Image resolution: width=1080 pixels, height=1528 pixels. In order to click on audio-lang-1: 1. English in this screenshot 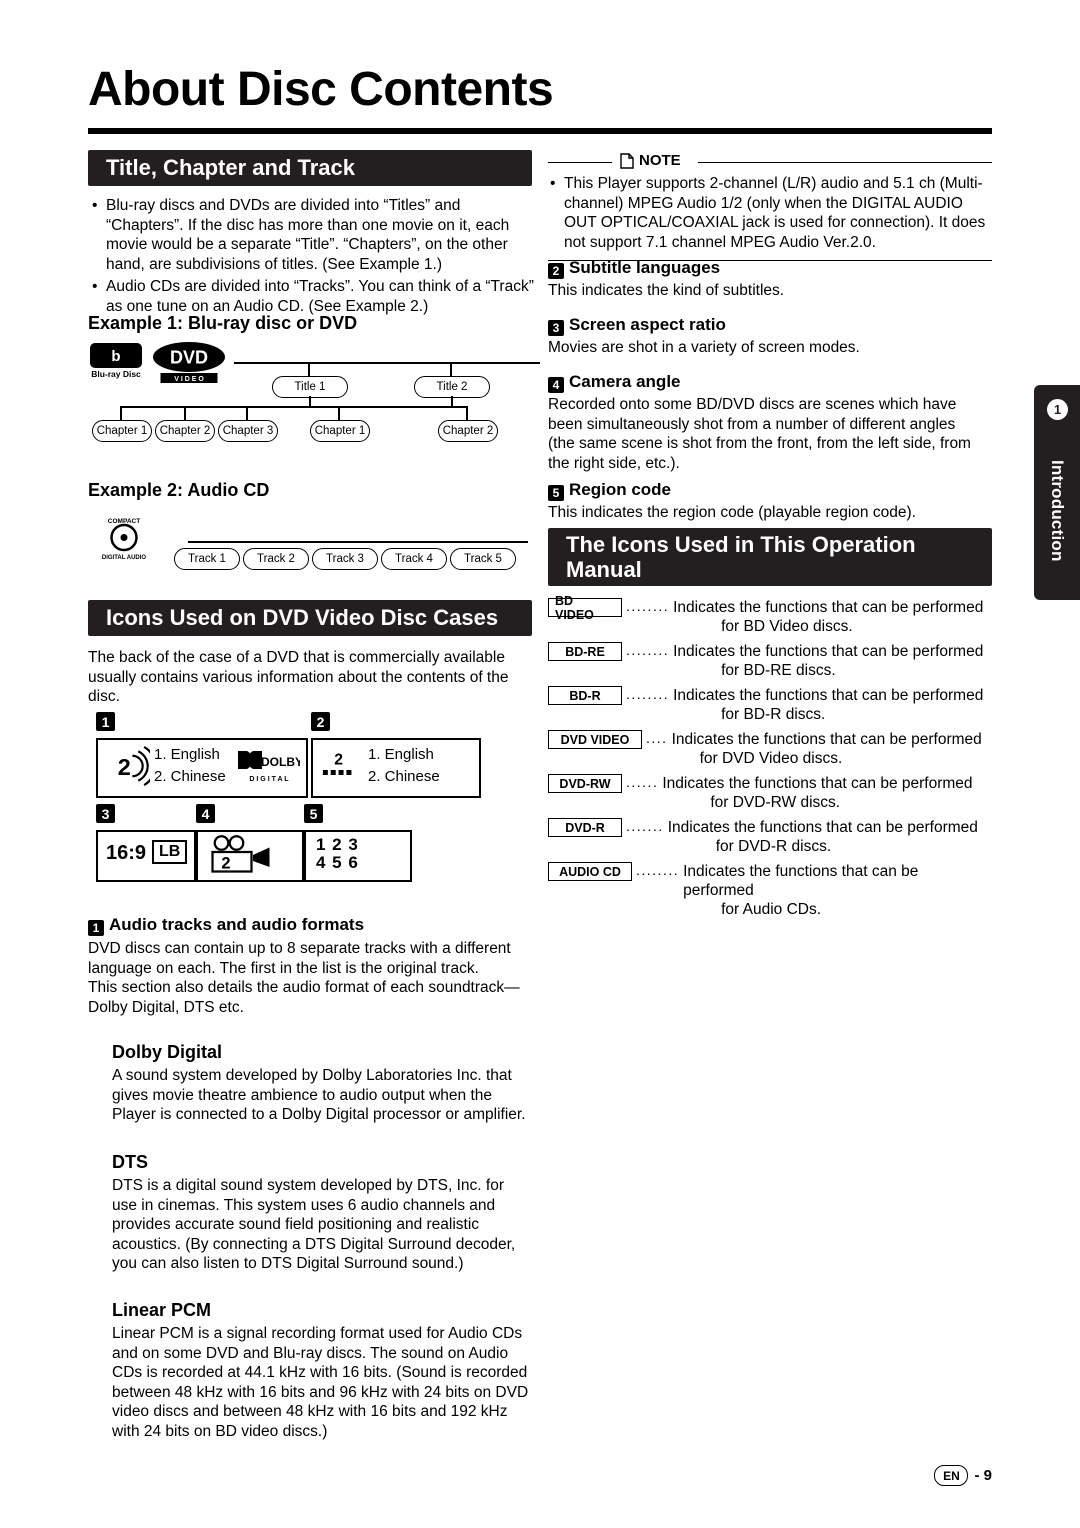, I will do `click(187, 754)`.